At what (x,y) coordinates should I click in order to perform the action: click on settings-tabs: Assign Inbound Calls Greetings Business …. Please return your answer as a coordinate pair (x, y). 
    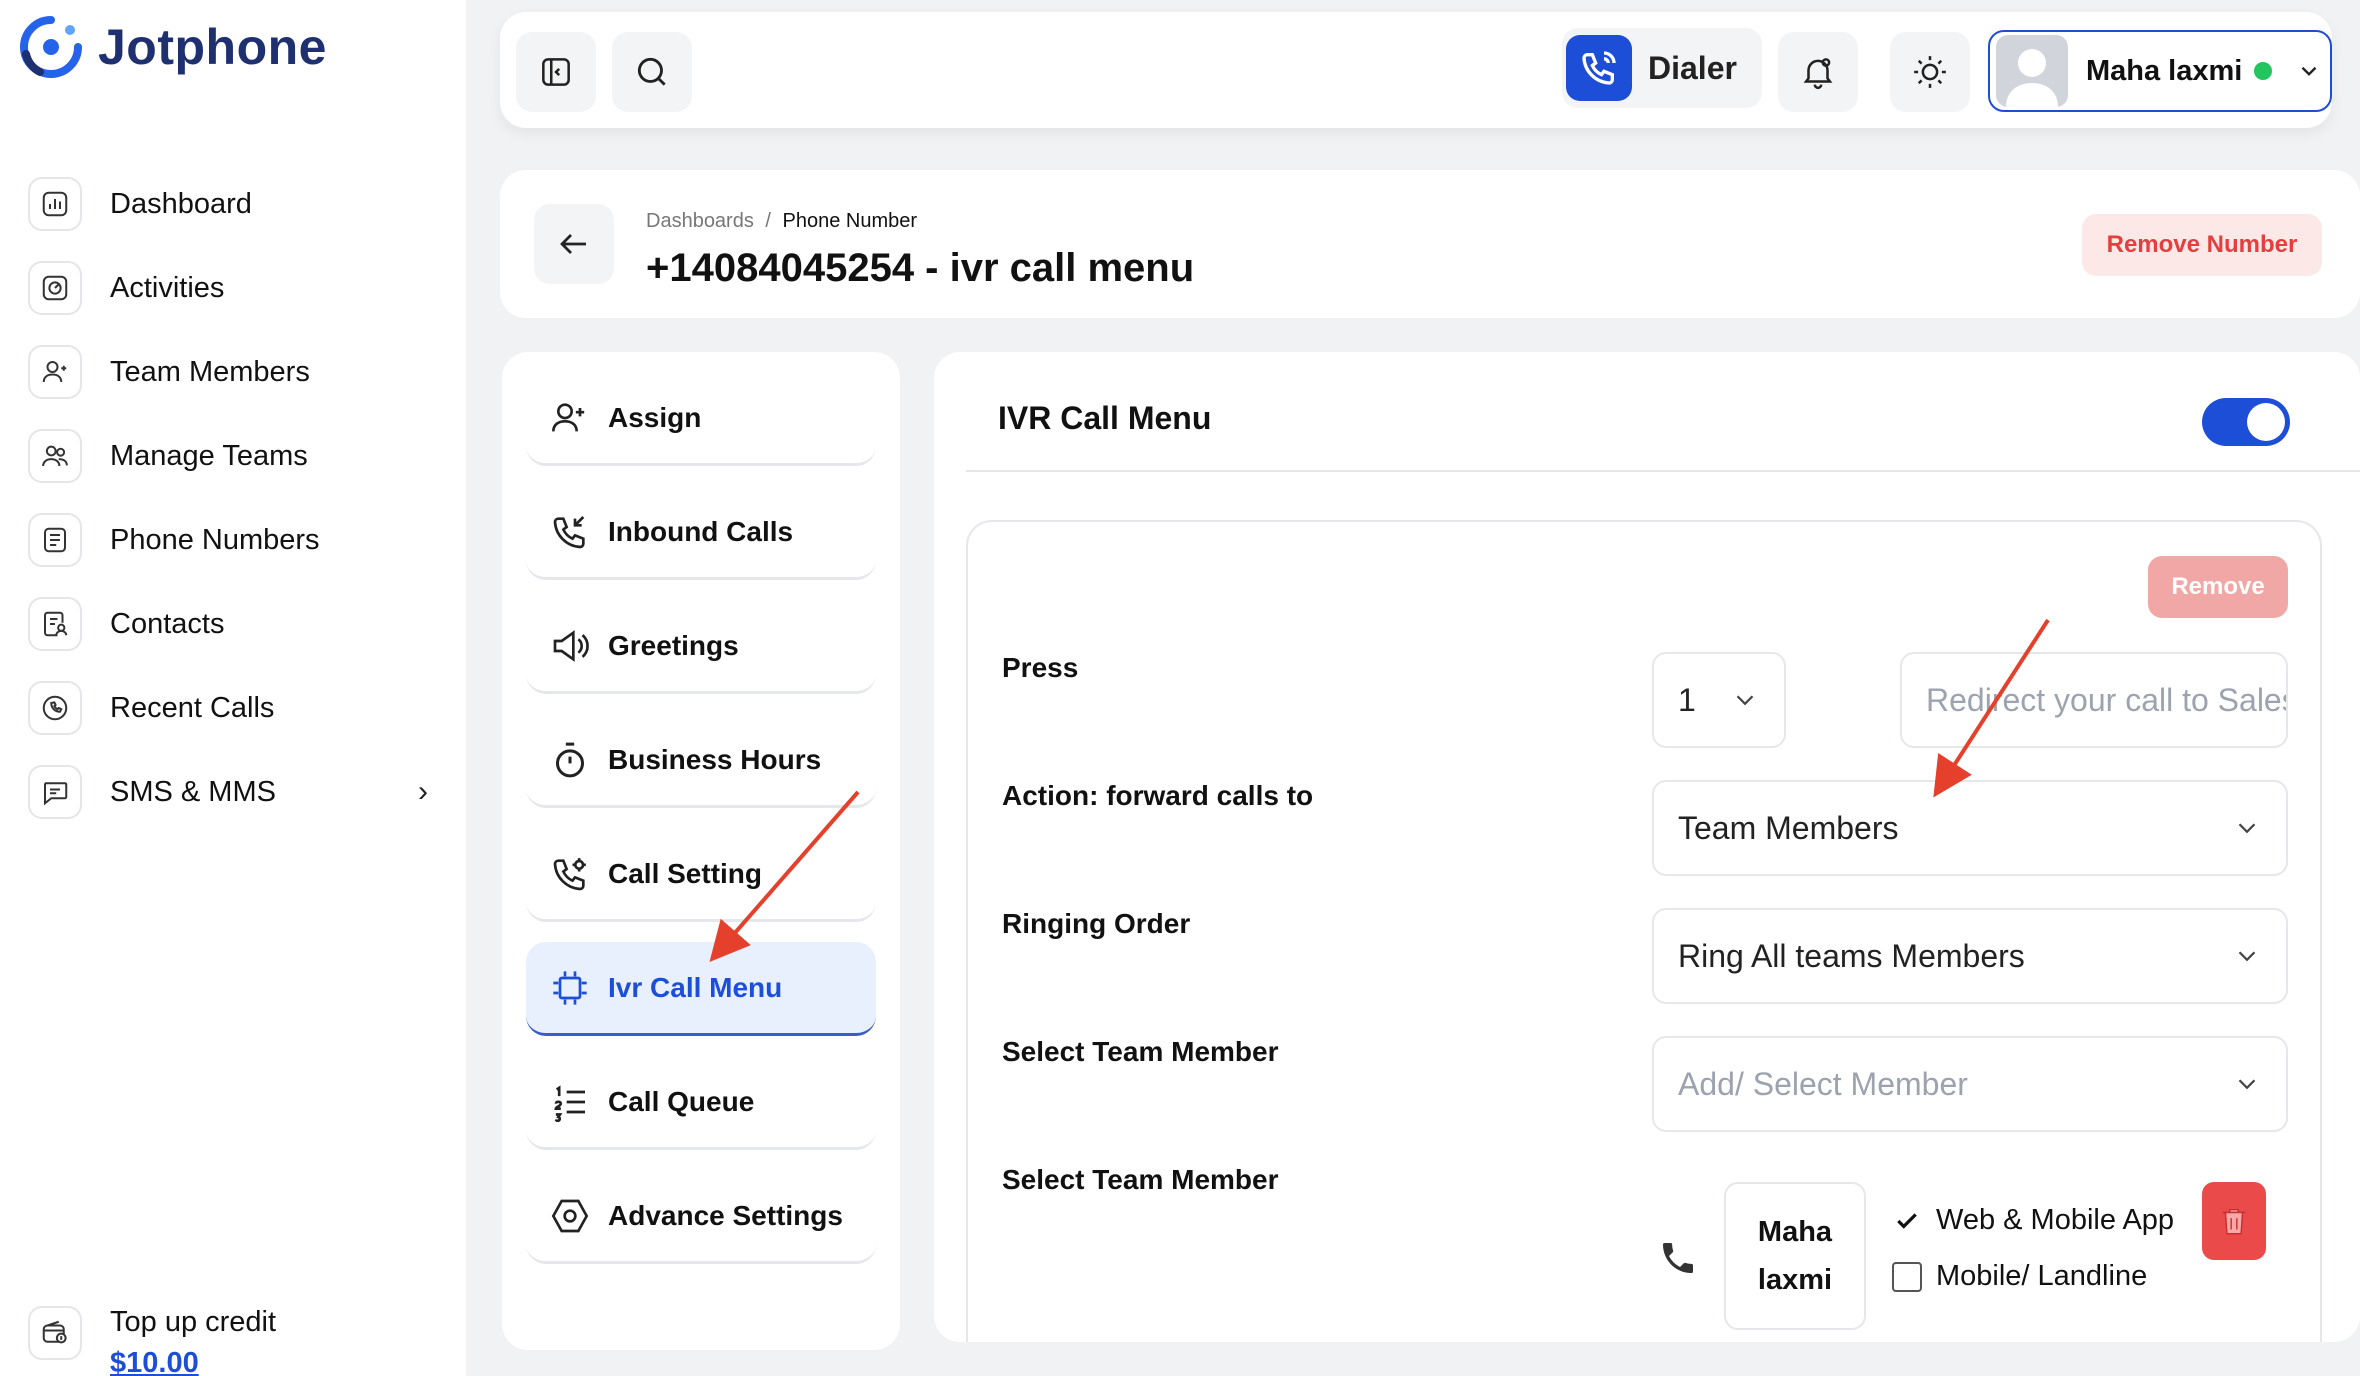
    Looking at the image, I should click on (701, 851).